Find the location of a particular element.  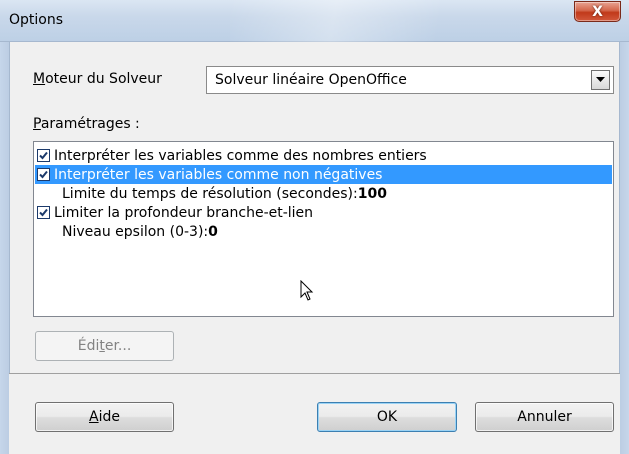

solver-engine-value: Solveur linéaire OpenOffice is located at coordinates (311, 80).